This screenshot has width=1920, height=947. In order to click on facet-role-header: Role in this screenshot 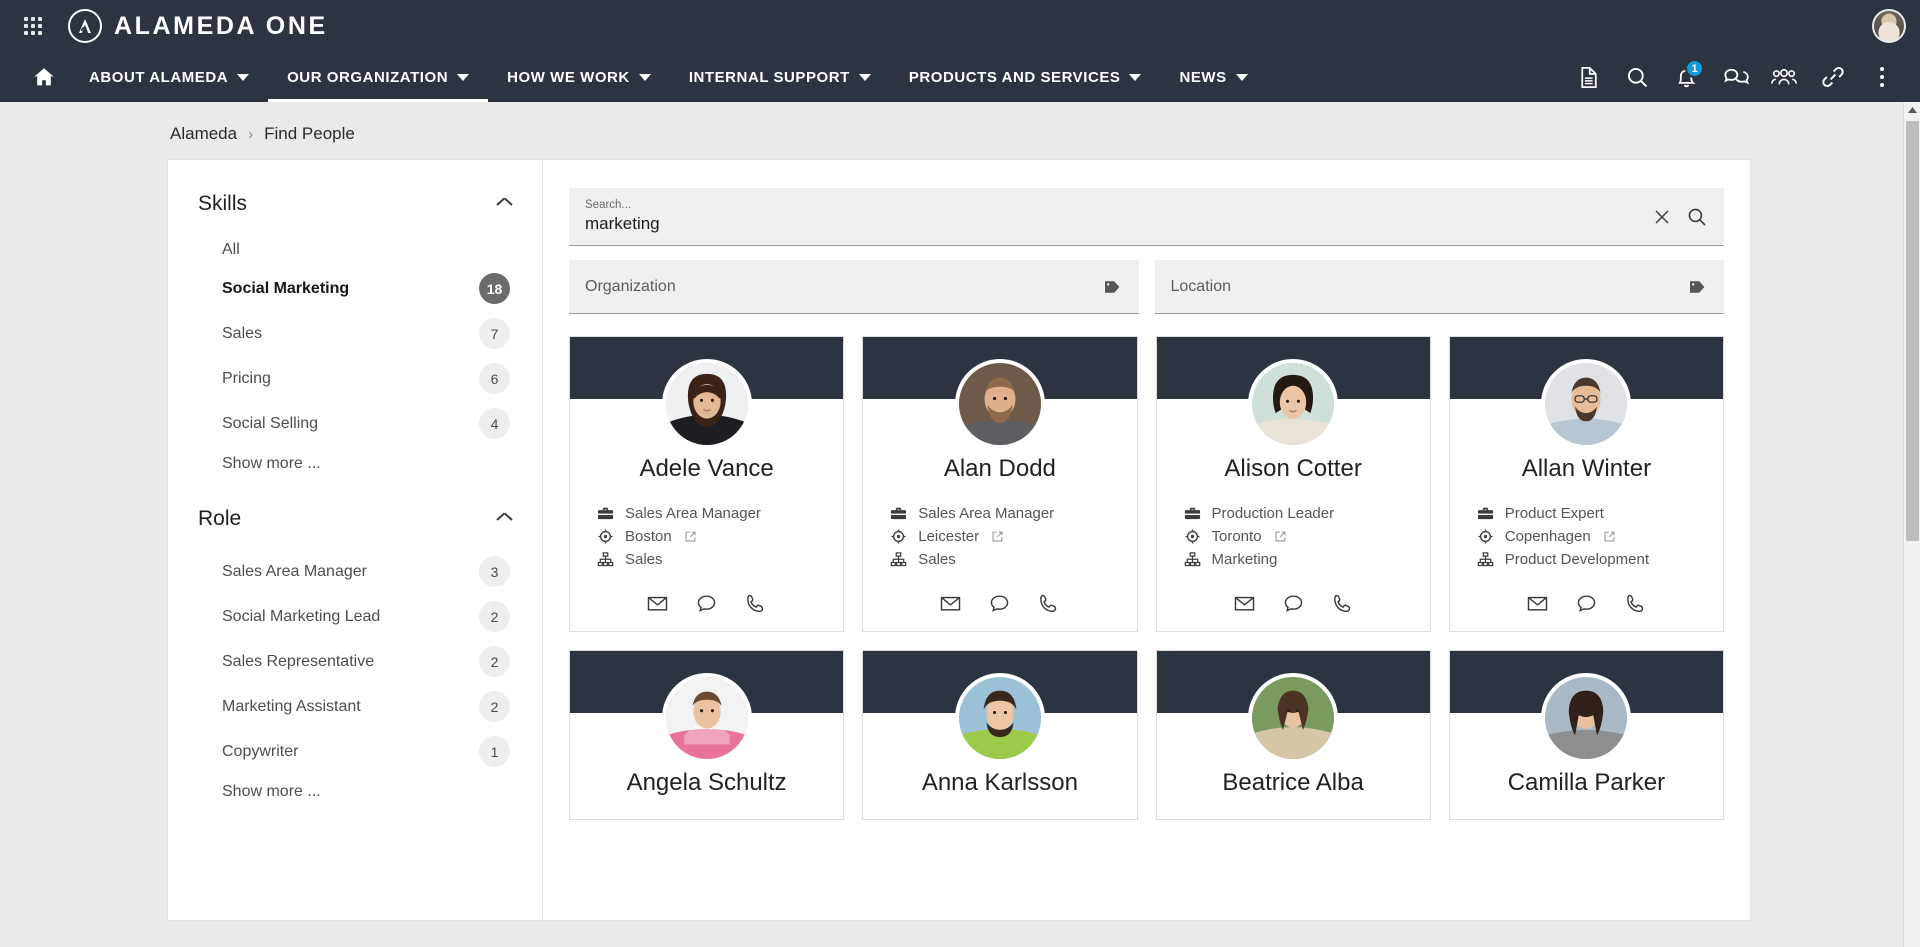, I will do `click(355, 519)`.